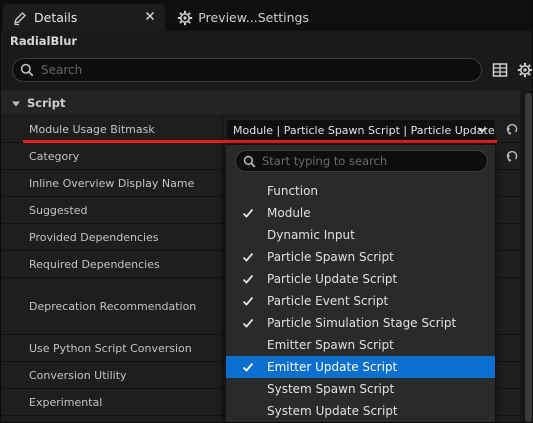  I want to click on property-name: Category, so click(54, 156).